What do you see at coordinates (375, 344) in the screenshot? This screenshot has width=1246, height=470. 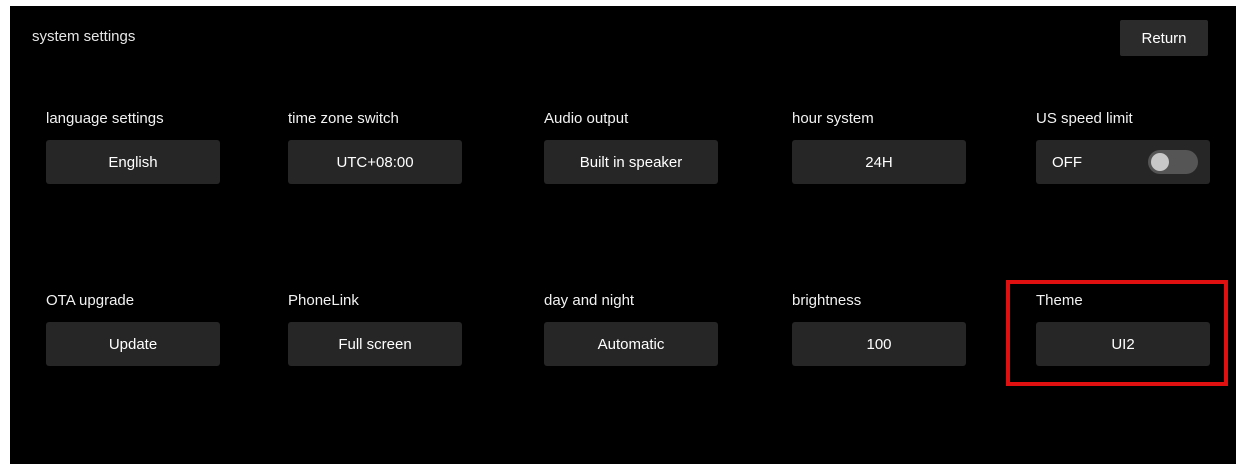 I see `phonelink-button: Full screen` at bounding box center [375, 344].